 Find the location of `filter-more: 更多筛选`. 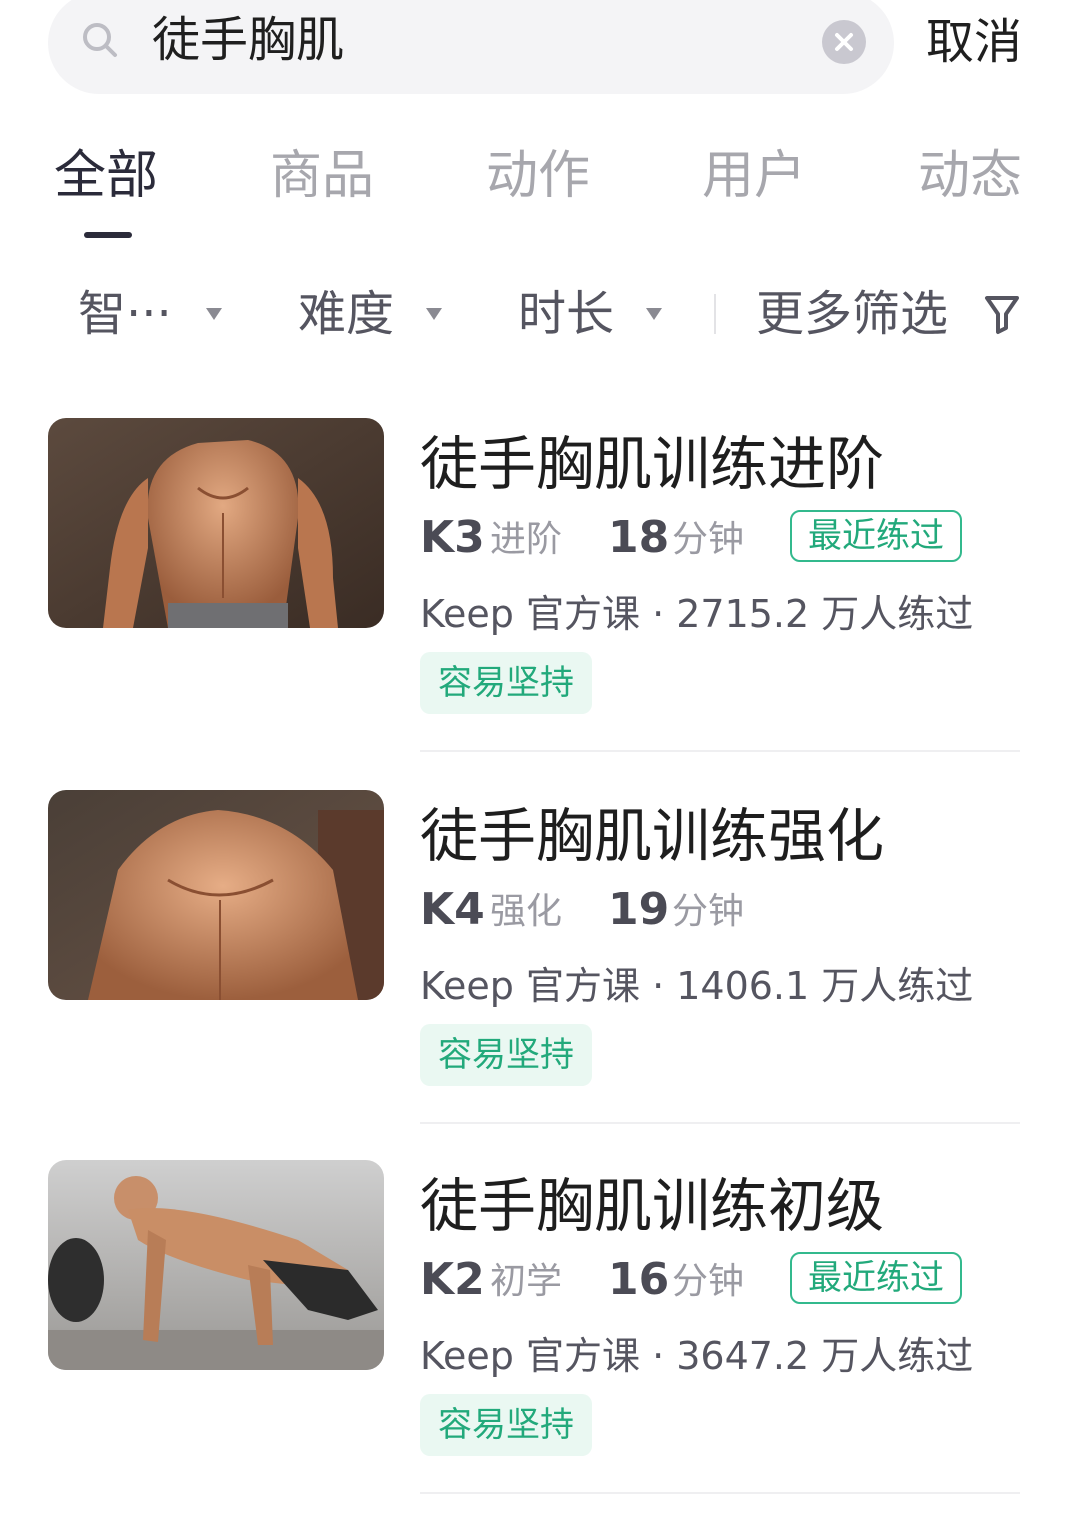

filter-more: 更多筛选 is located at coordinates (852, 314).